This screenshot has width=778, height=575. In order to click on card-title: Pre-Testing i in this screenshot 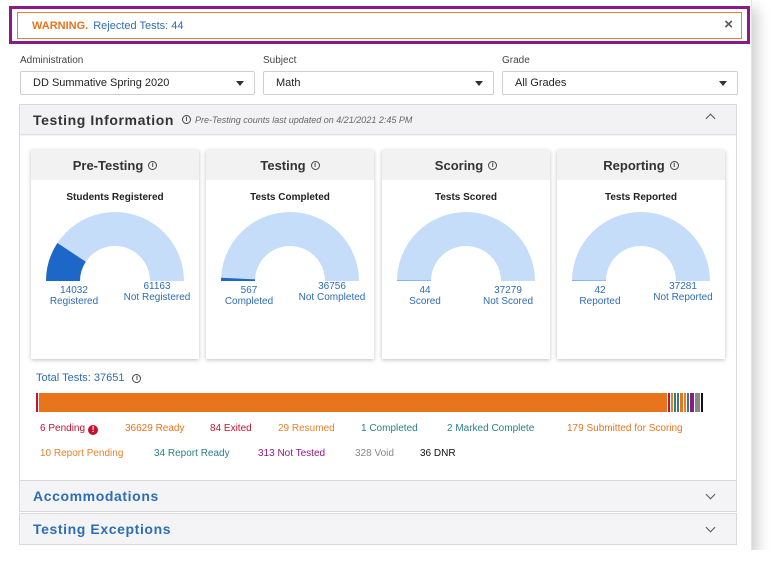, I will do `click(115, 165)`.